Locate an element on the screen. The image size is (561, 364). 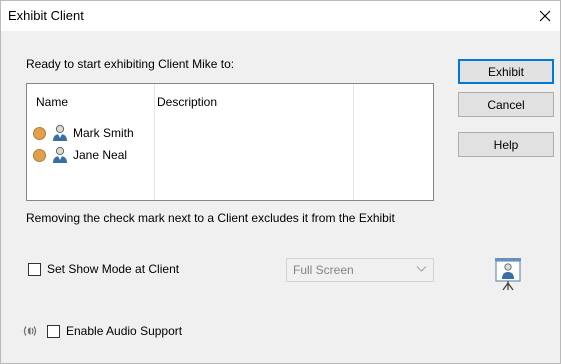
close-button is located at coordinates (545, 16).